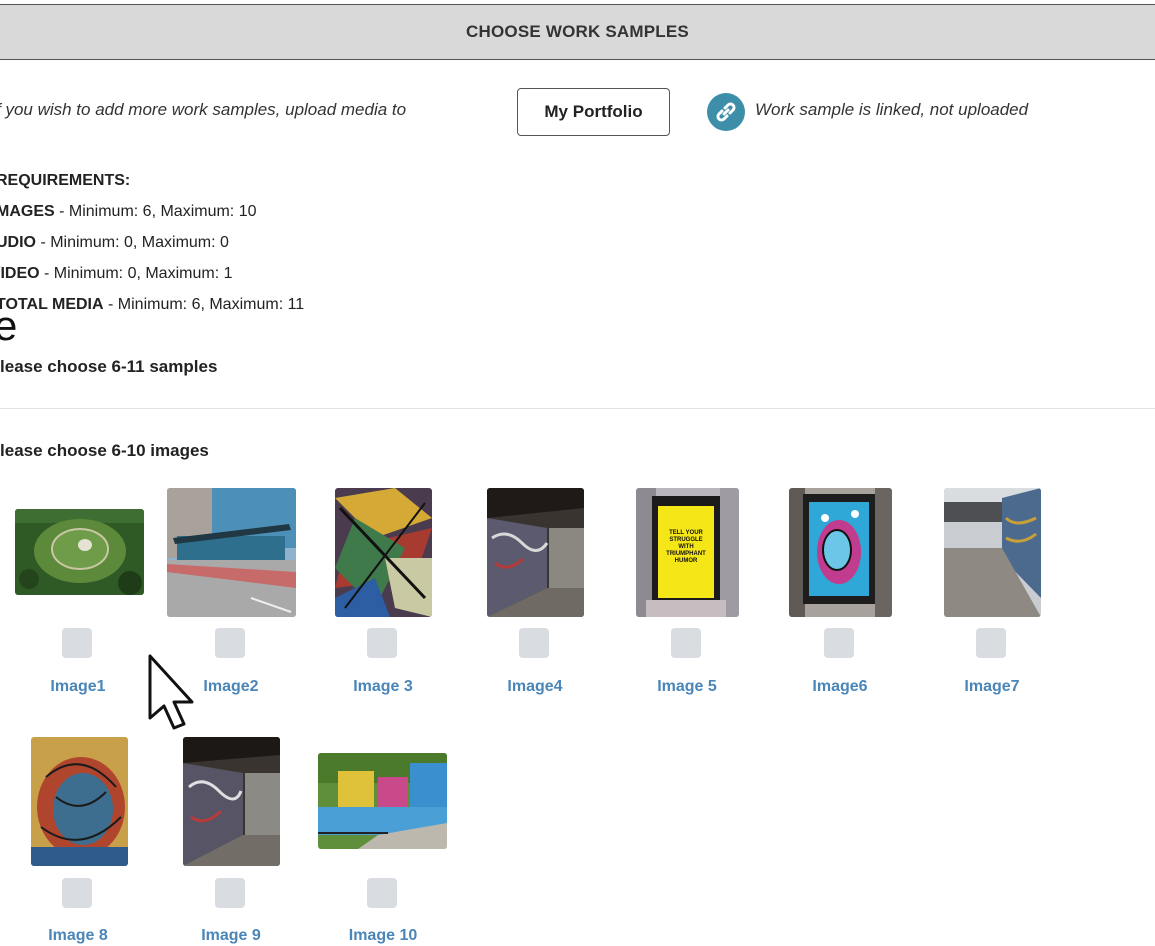 The width and height of the screenshot is (1155, 946). I want to click on image-label-10: Image 10, so click(383, 936).